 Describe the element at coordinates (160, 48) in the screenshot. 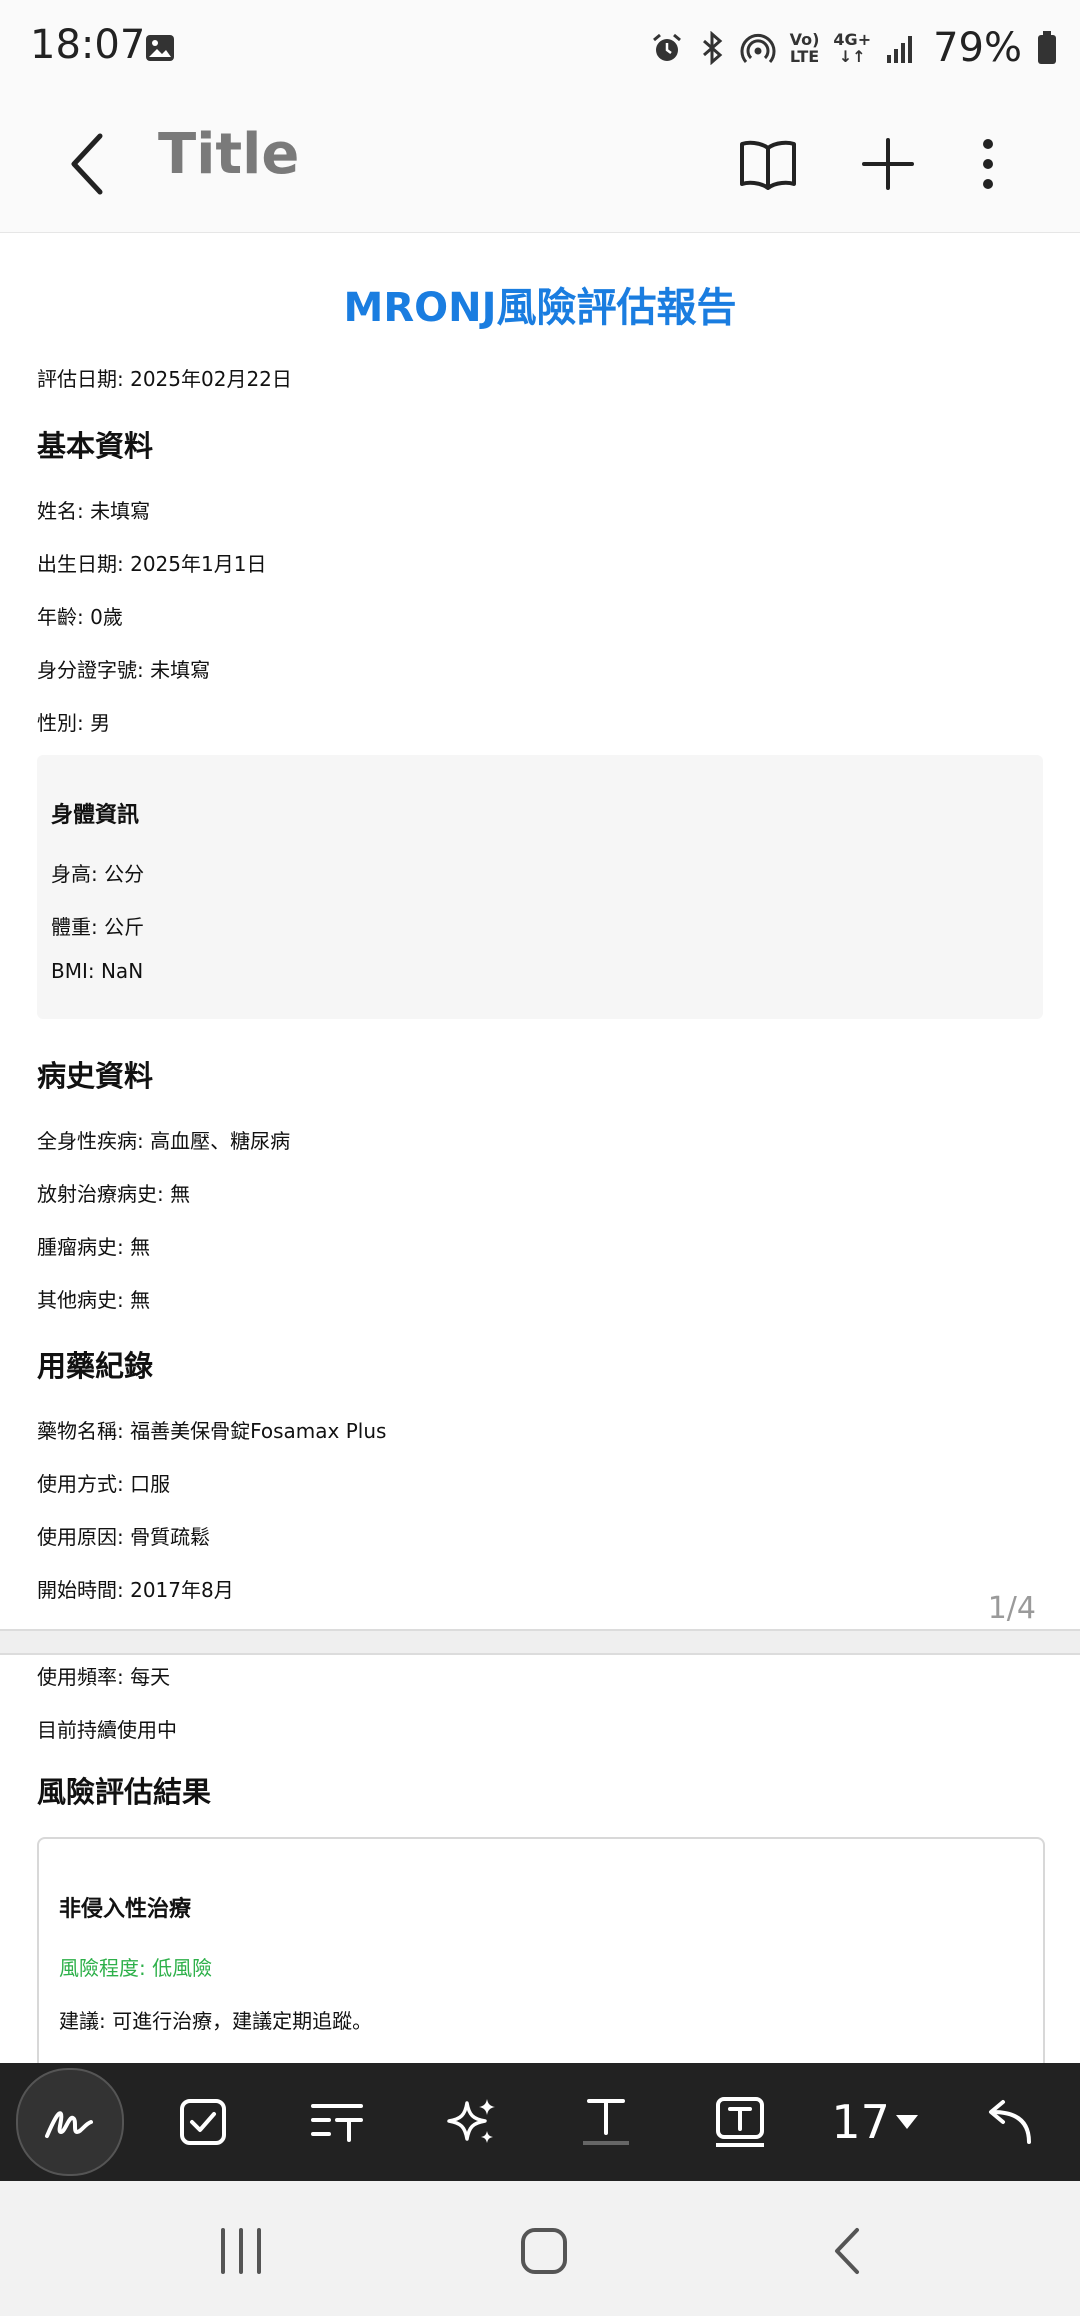

I see `gallery-notification-icon` at that location.